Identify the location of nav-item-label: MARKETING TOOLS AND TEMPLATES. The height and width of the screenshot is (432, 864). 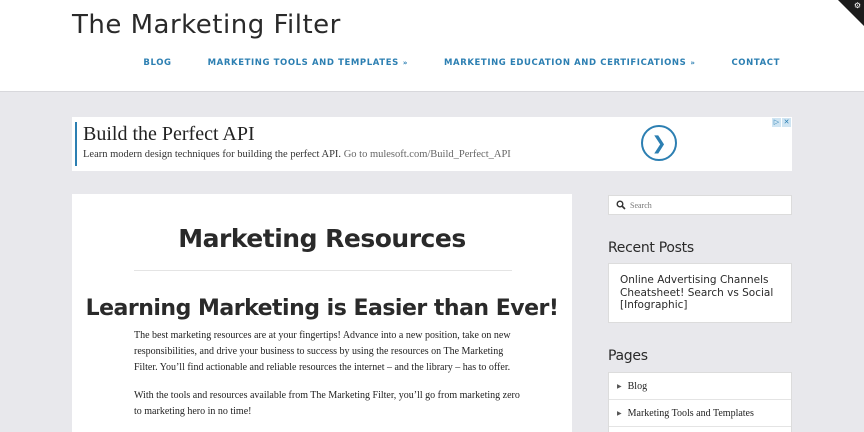
(303, 63).